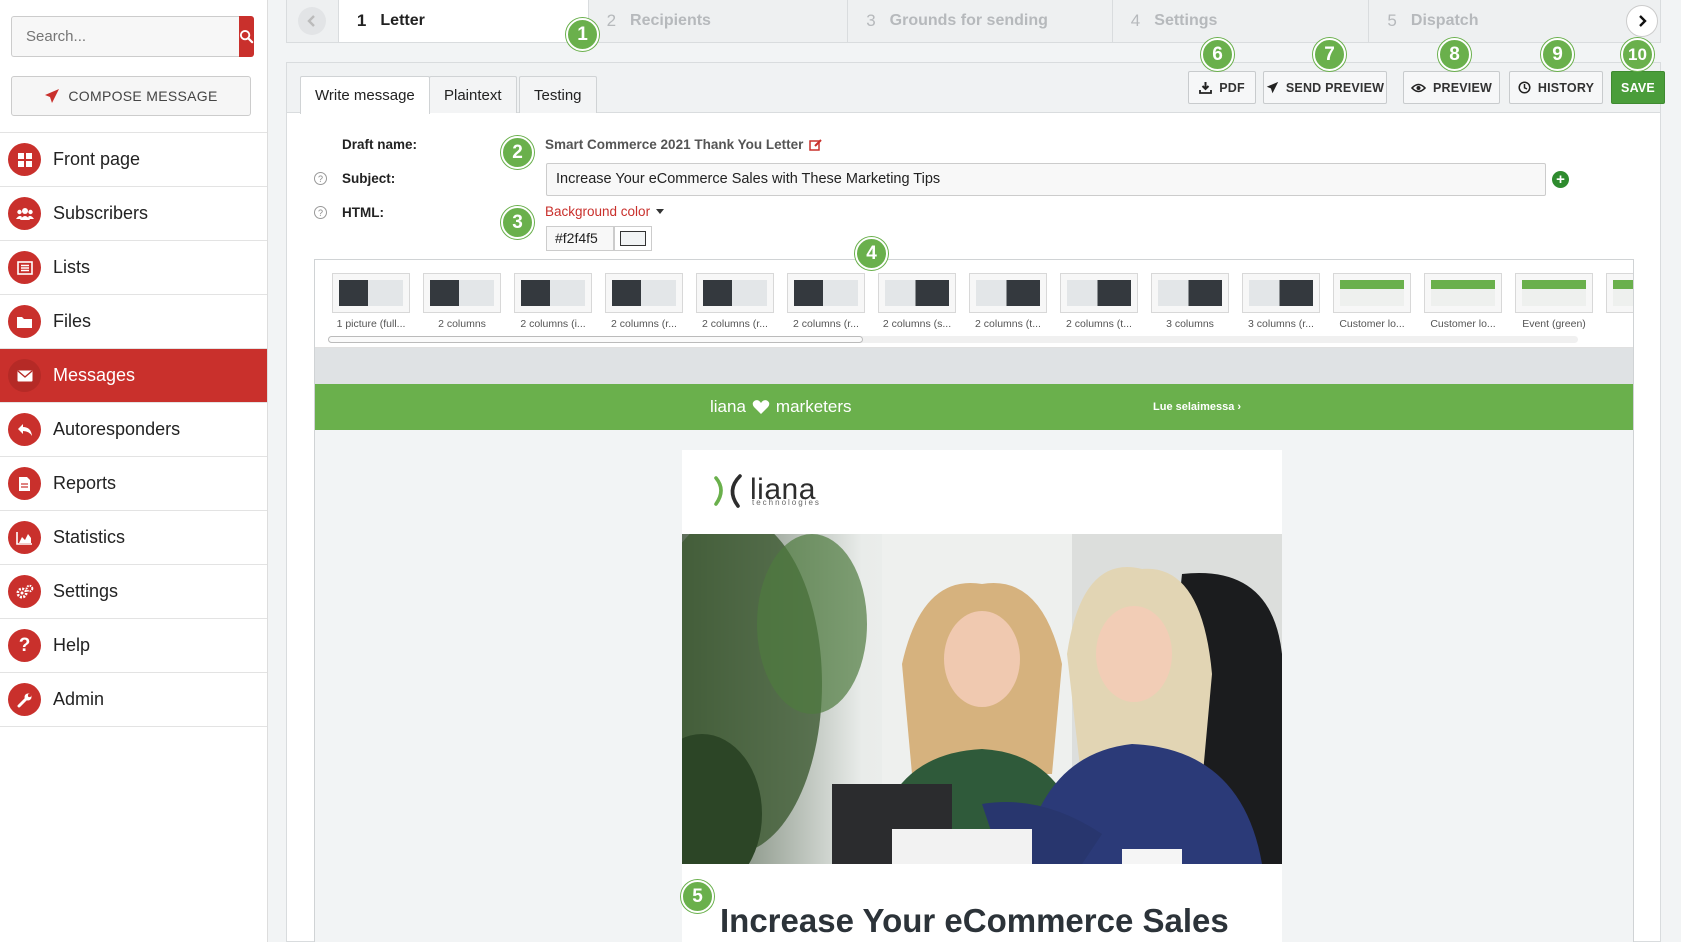  Describe the element at coordinates (605, 211) in the screenshot. I see `background-color-dropdown: Background color` at that location.